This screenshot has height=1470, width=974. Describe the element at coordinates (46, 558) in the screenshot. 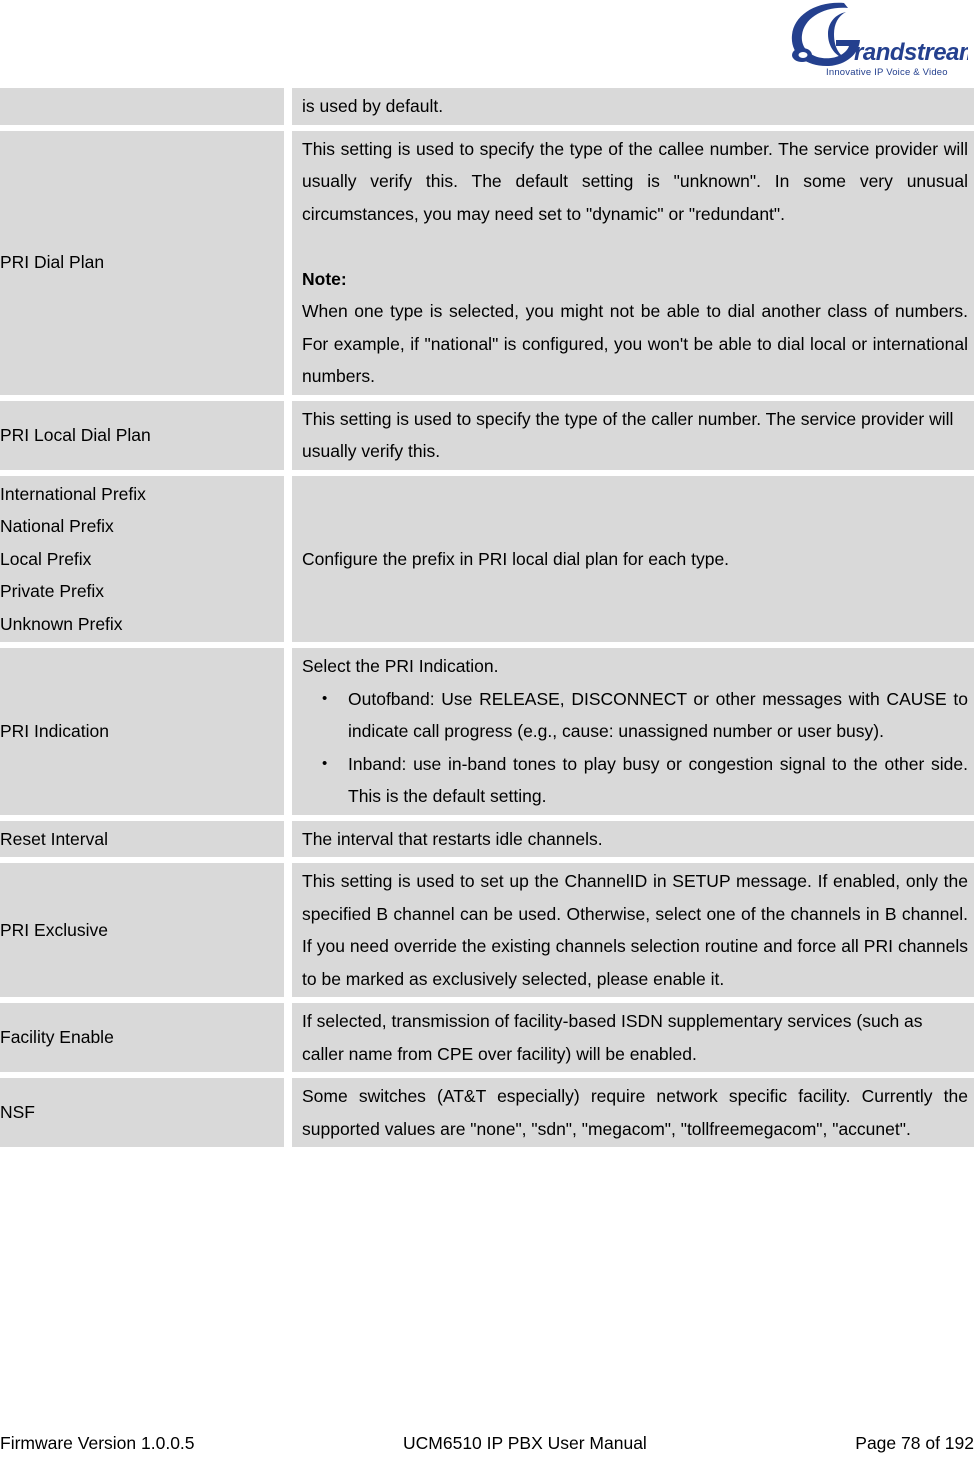

I see `row-label-line: Local Prefix` at that location.